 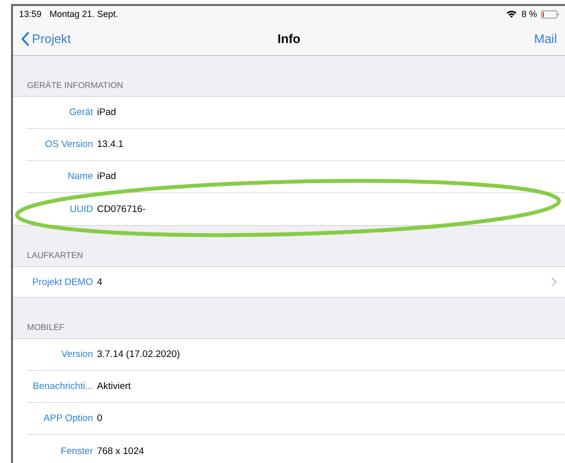 What do you see at coordinates (120, 451) in the screenshot?
I see `row-value: 768 x 1024` at bounding box center [120, 451].